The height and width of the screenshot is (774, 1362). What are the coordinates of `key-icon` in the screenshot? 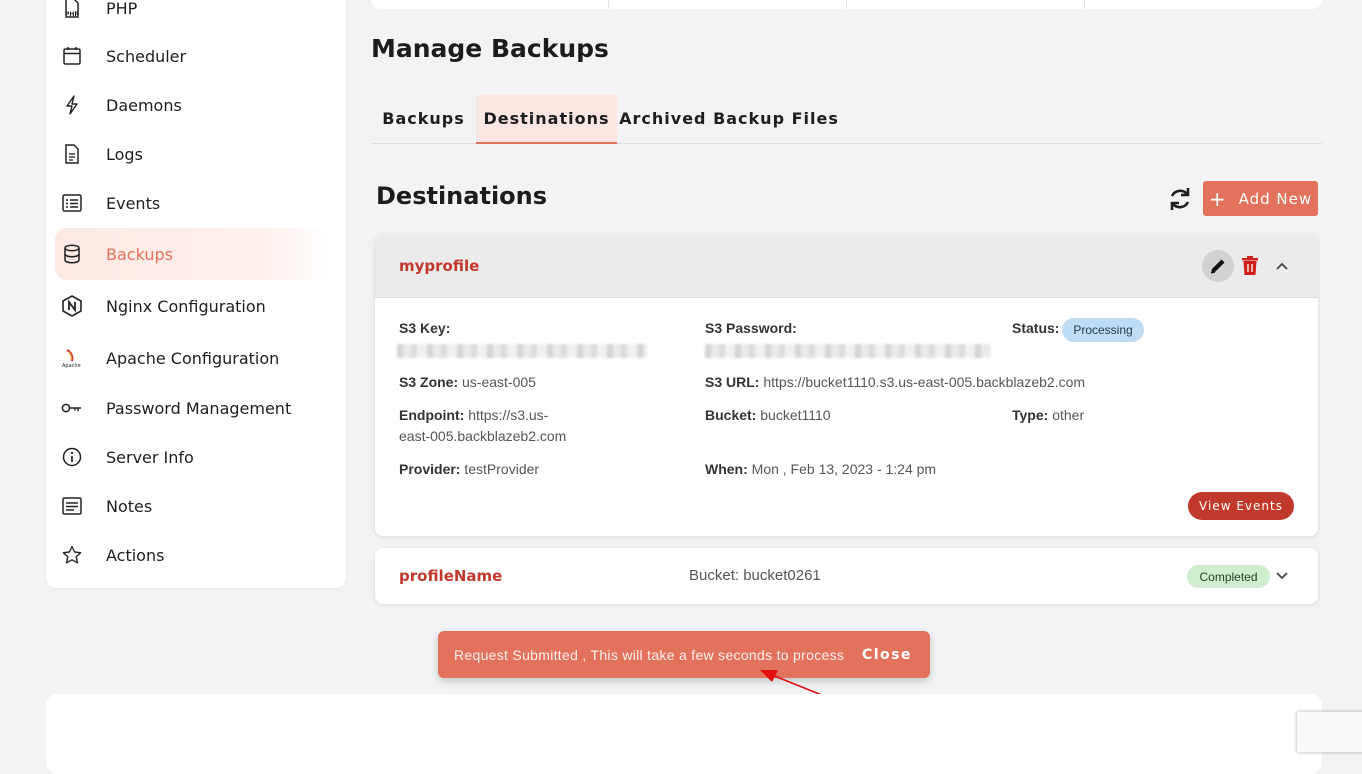 It's located at (72, 408).